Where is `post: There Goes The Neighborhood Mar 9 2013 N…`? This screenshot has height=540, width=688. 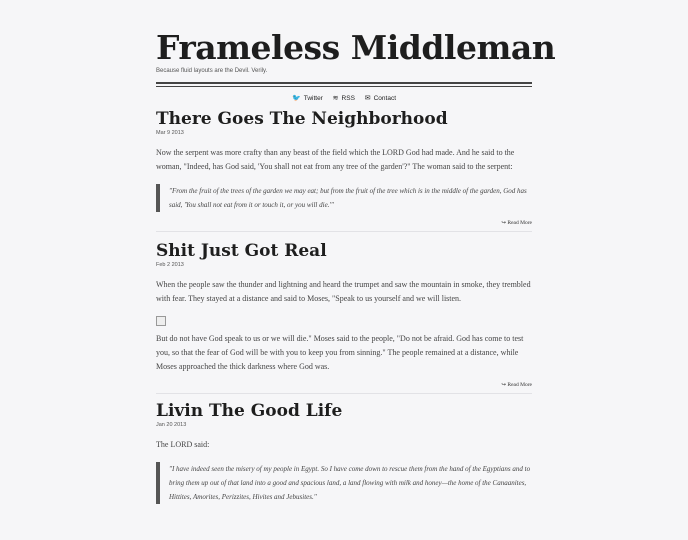
post: There Goes The Neighborhood Mar 9 2013 N… is located at coordinates (344, 170).